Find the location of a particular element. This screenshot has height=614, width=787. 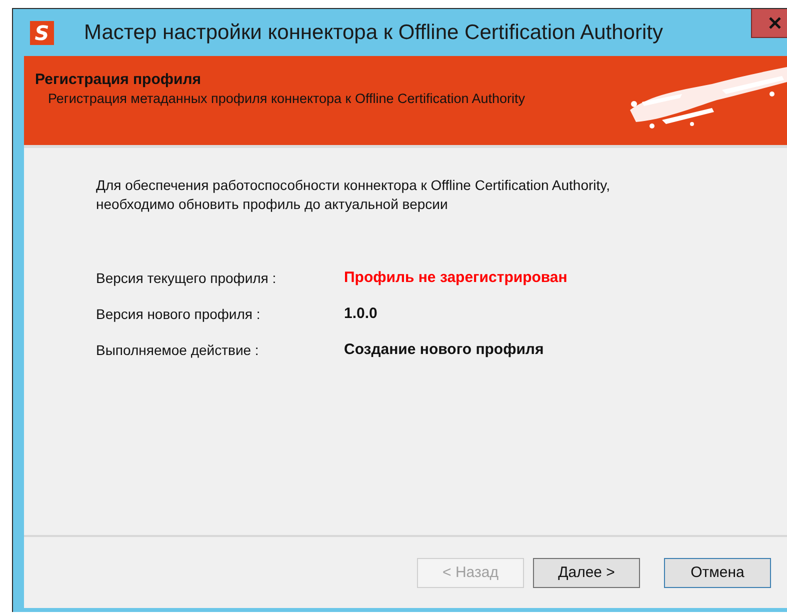

header-subtitle: Регистрация метаданных профиля коннектора к Offline Certification Authority is located at coordinates (286, 98).